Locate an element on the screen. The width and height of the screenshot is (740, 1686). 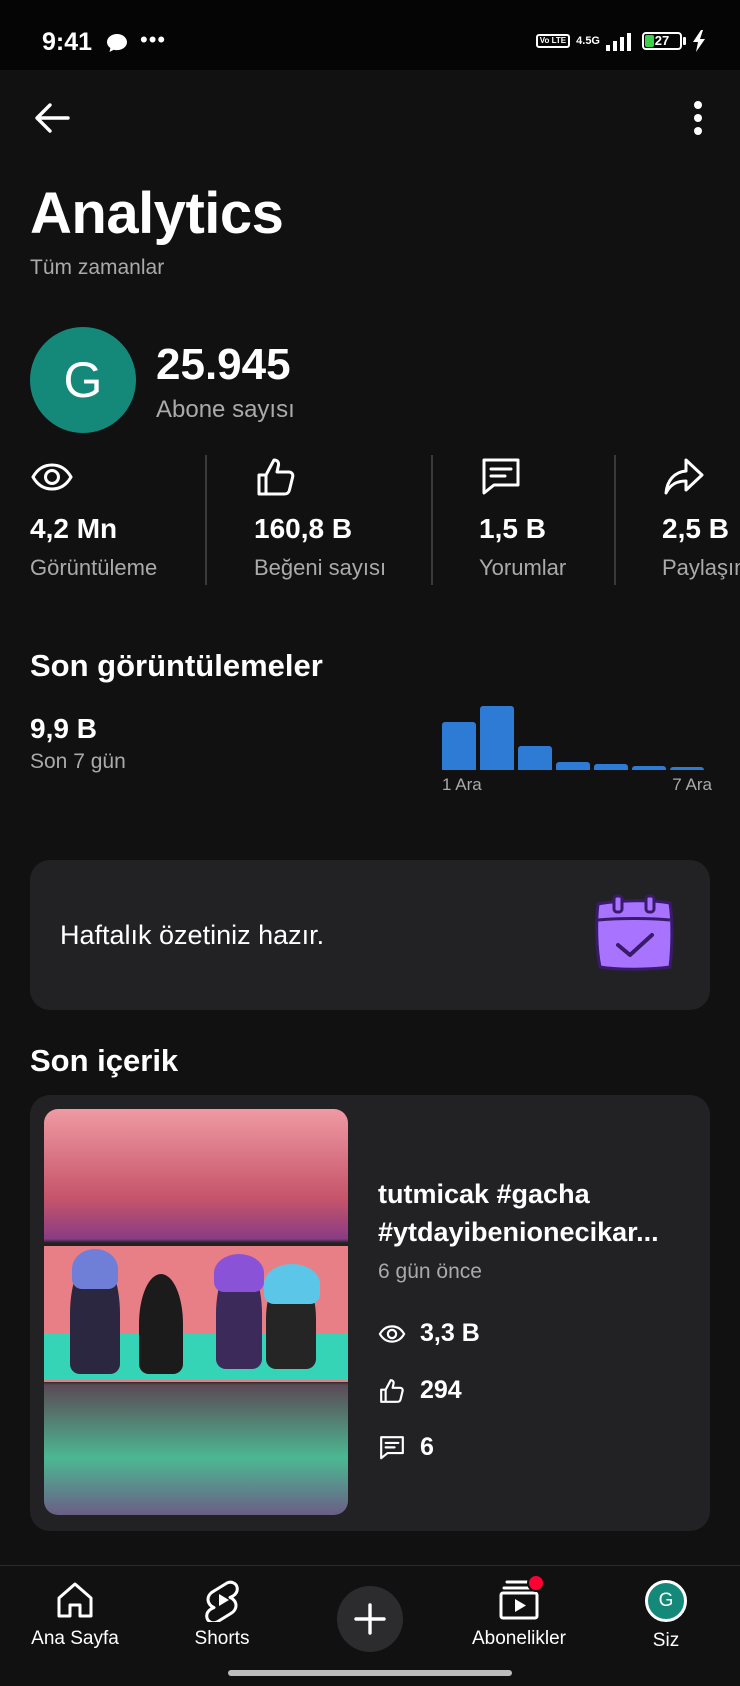
recent-views-value: 9,9 B is located at coordinates (63, 728).